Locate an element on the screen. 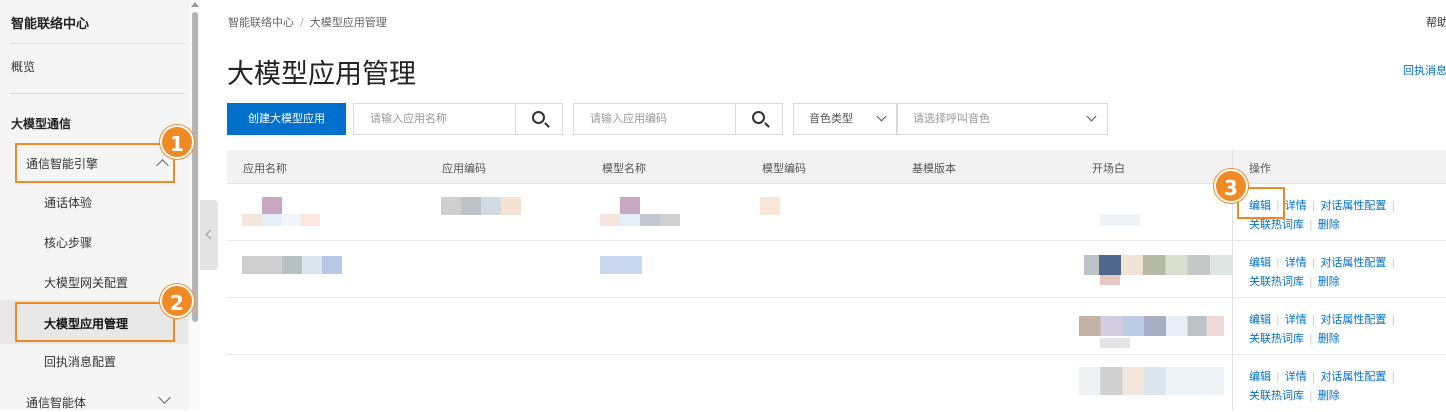 This screenshot has width=1446, height=412. breadcrumb-current: 大模型应用管理 is located at coordinates (348, 22).